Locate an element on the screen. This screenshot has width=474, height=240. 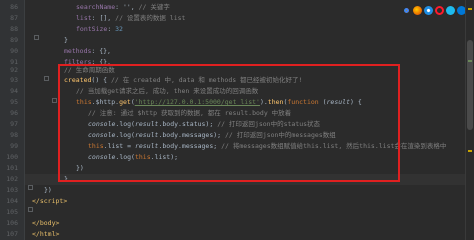
ie-icon is located at coordinates (450, 10).